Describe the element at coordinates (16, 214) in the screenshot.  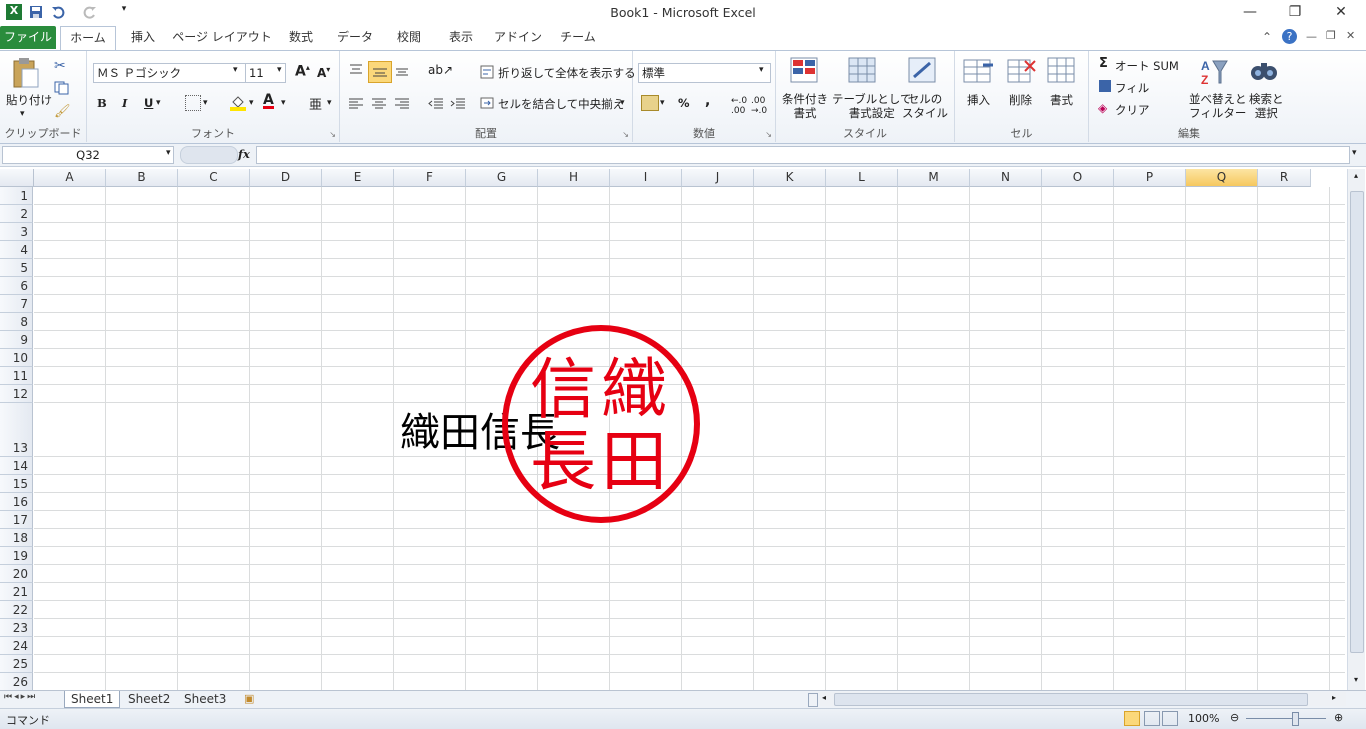
I see `row-header-2: 2` at that location.